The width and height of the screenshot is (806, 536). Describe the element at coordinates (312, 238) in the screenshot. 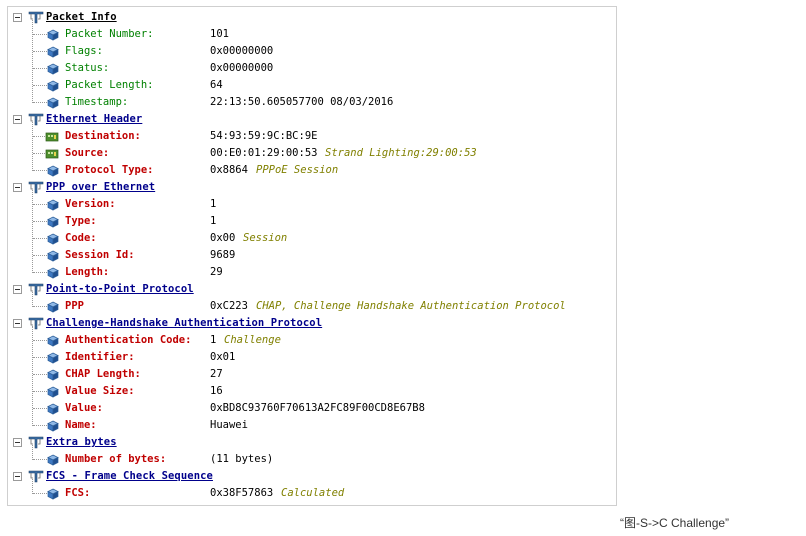

I see `field-row: Code: 0x00 Session` at that location.